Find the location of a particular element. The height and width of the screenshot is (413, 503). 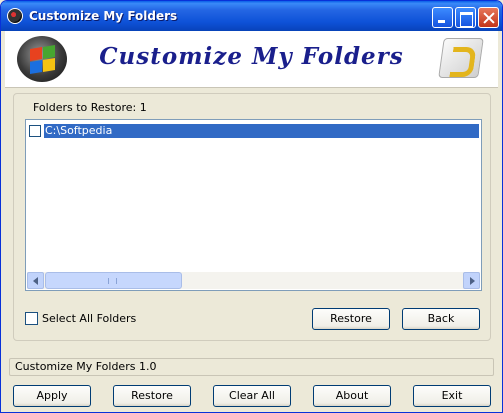

banner-title: Customize My Folders is located at coordinates (251, 56).